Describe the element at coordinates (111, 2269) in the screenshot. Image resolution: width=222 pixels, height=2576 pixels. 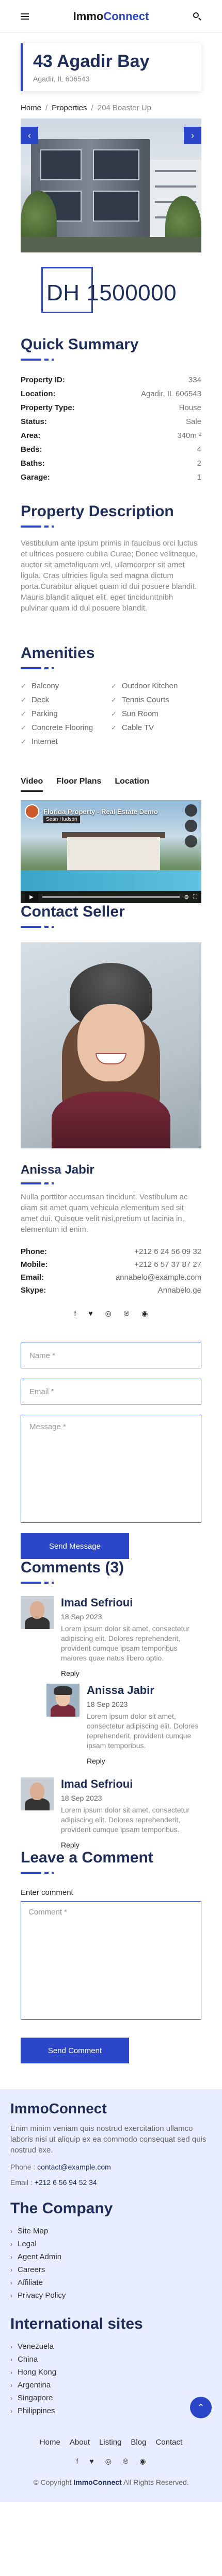
I see `footer-link: › Careers` at that location.